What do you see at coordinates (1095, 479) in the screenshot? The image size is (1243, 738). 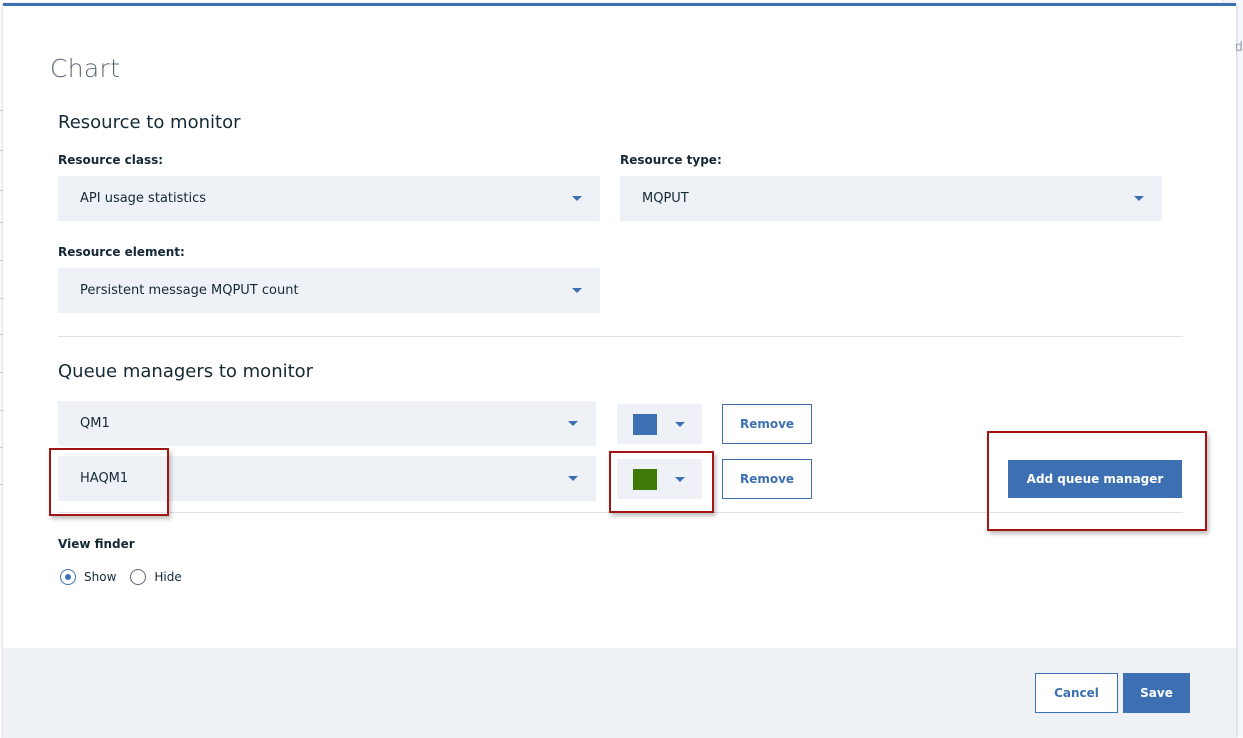 I see `add-queue-manager-button: Add queue manager` at bounding box center [1095, 479].